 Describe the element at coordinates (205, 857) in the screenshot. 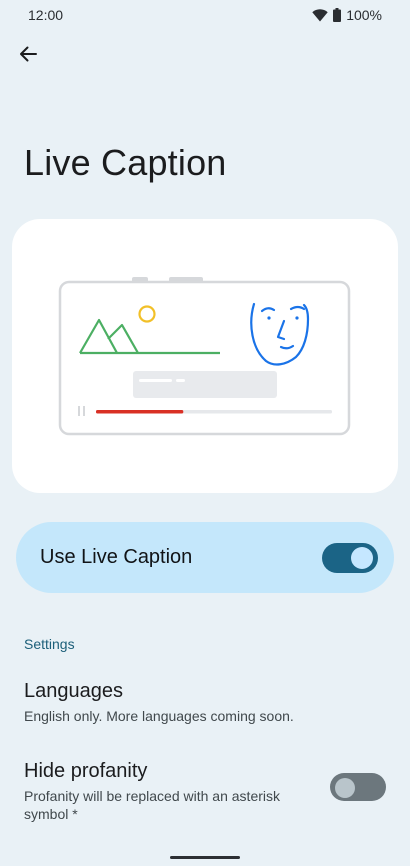

I see `gesture-nav-handle` at that location.